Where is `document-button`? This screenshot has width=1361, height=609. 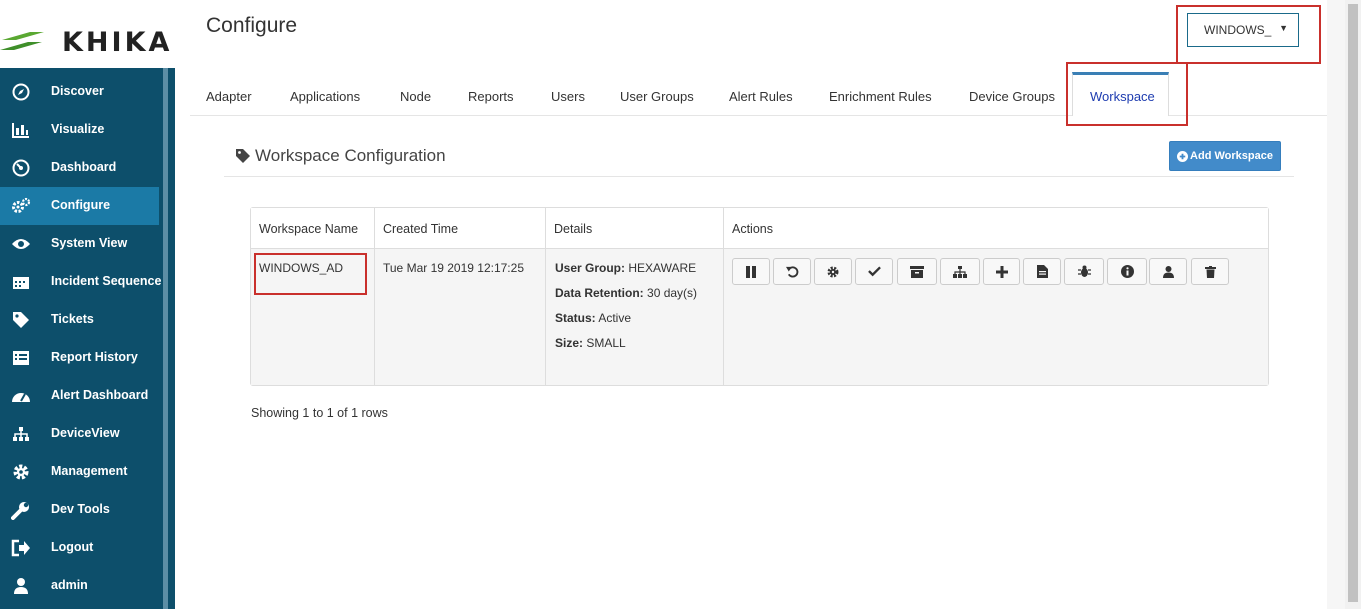 document-button is located at coordinates (1042, 271).